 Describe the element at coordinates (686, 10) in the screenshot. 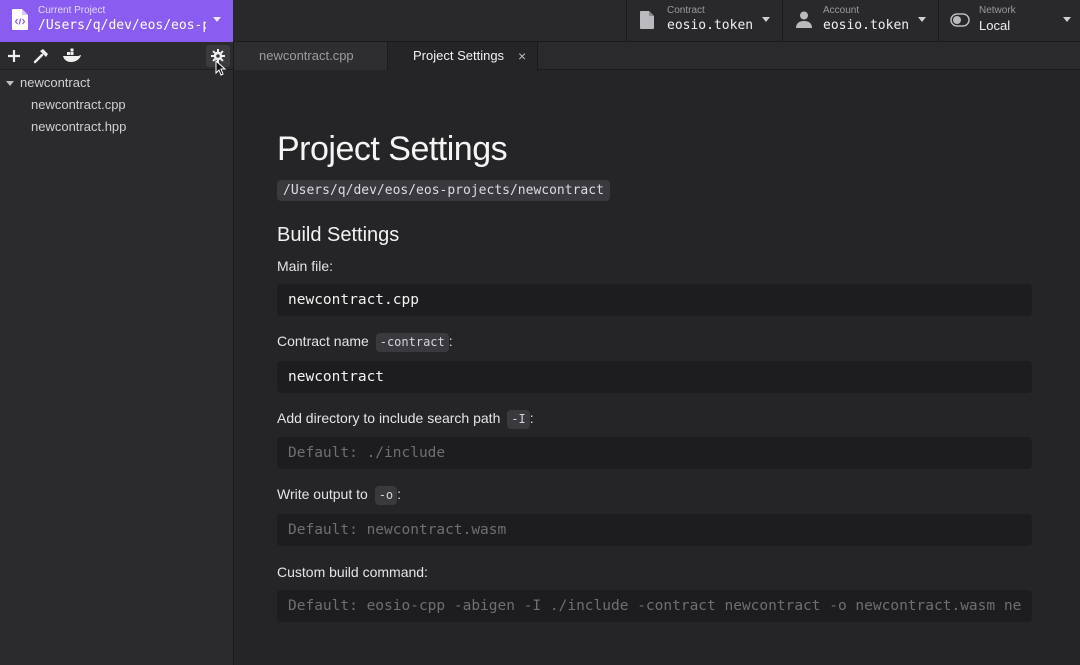

I see `contract-label: Contract` at that location.